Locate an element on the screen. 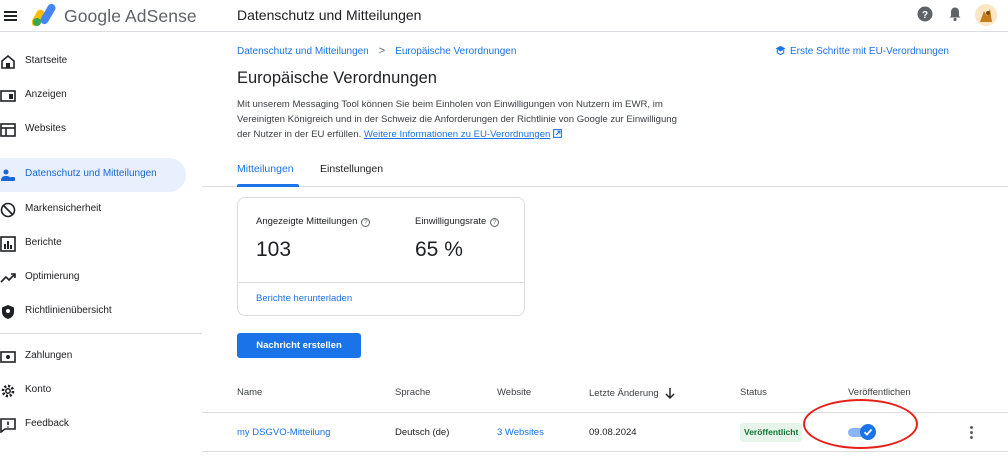 The image size is (1008, 458). payments-icon is located at coordinates (8, 357).